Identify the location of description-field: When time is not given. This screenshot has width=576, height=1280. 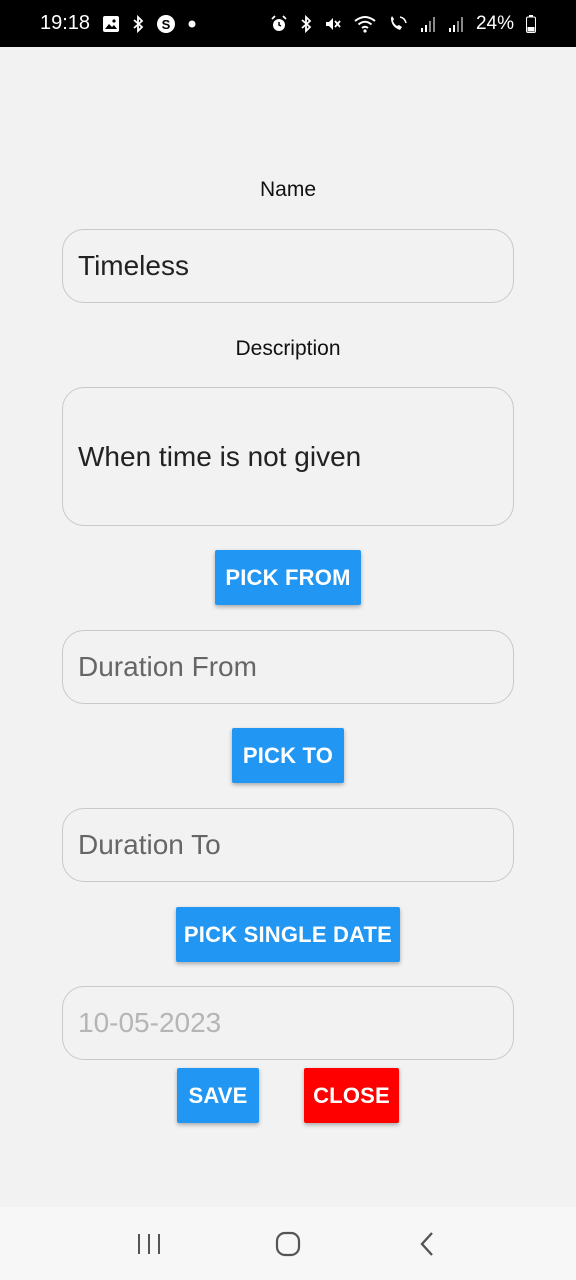
(288, 456).